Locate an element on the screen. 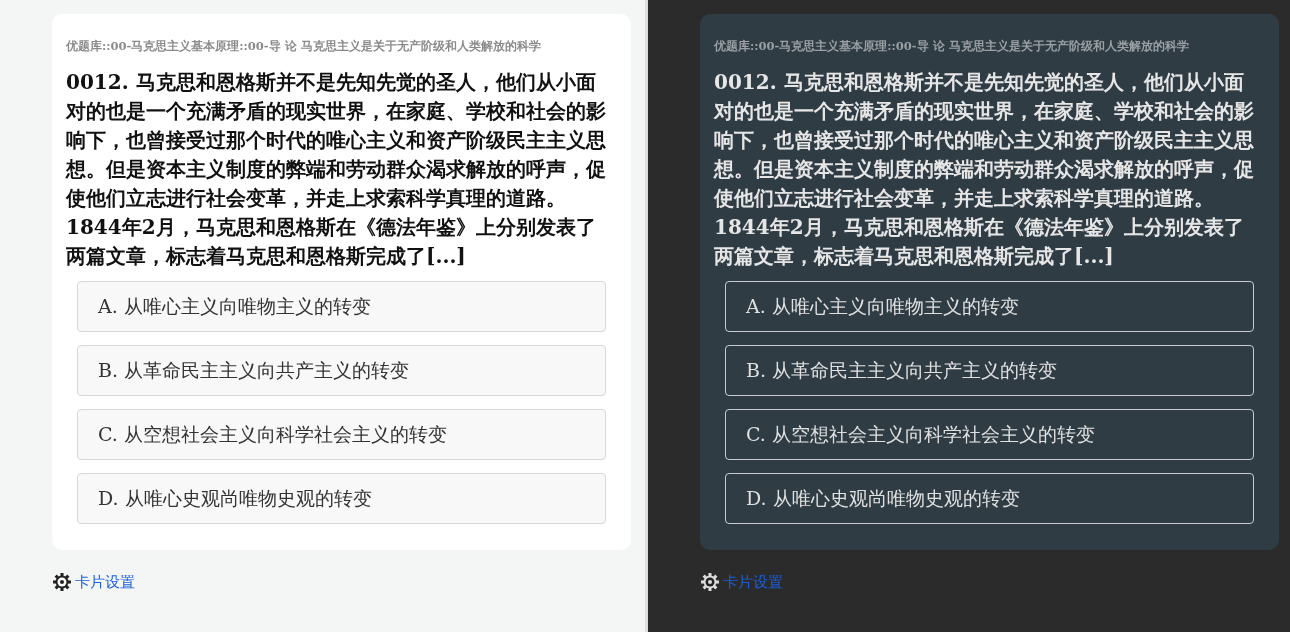  card-settings-link: 卡片设置 is located at coordinates (105, 582).